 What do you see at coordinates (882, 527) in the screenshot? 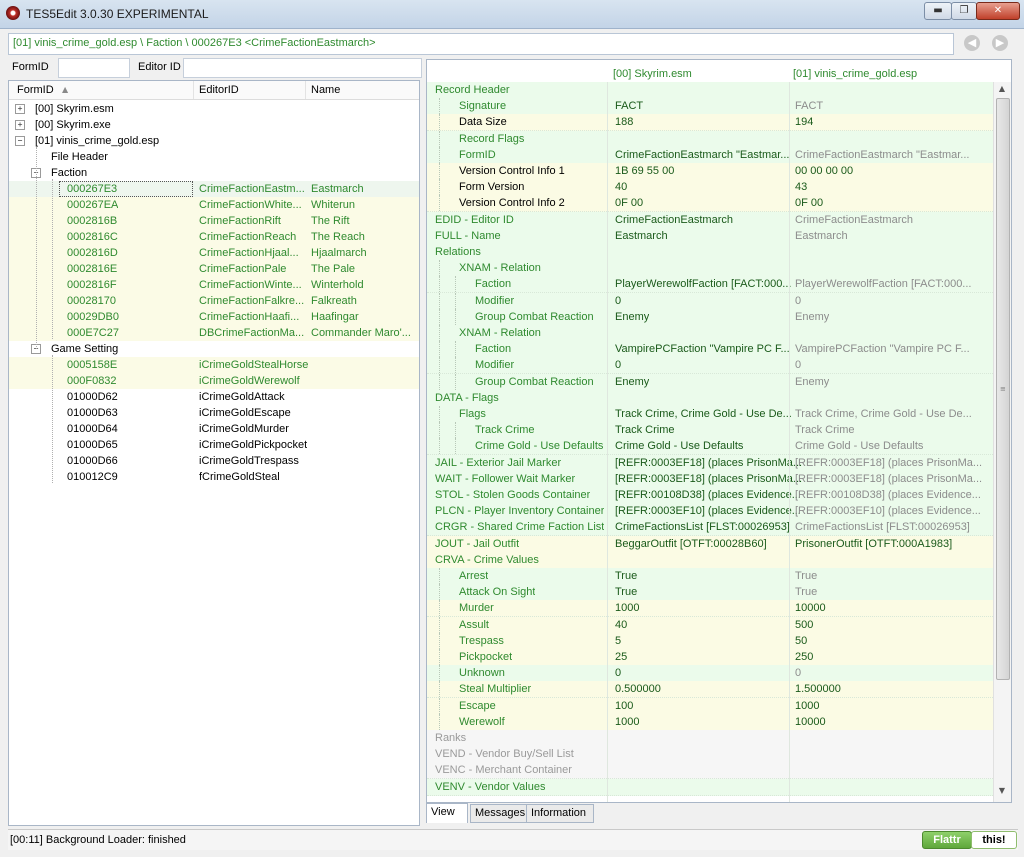
I see `view-cell-plugin: CrimeFactionsList [FLST:00026953]` at bounding box center [882, 527].